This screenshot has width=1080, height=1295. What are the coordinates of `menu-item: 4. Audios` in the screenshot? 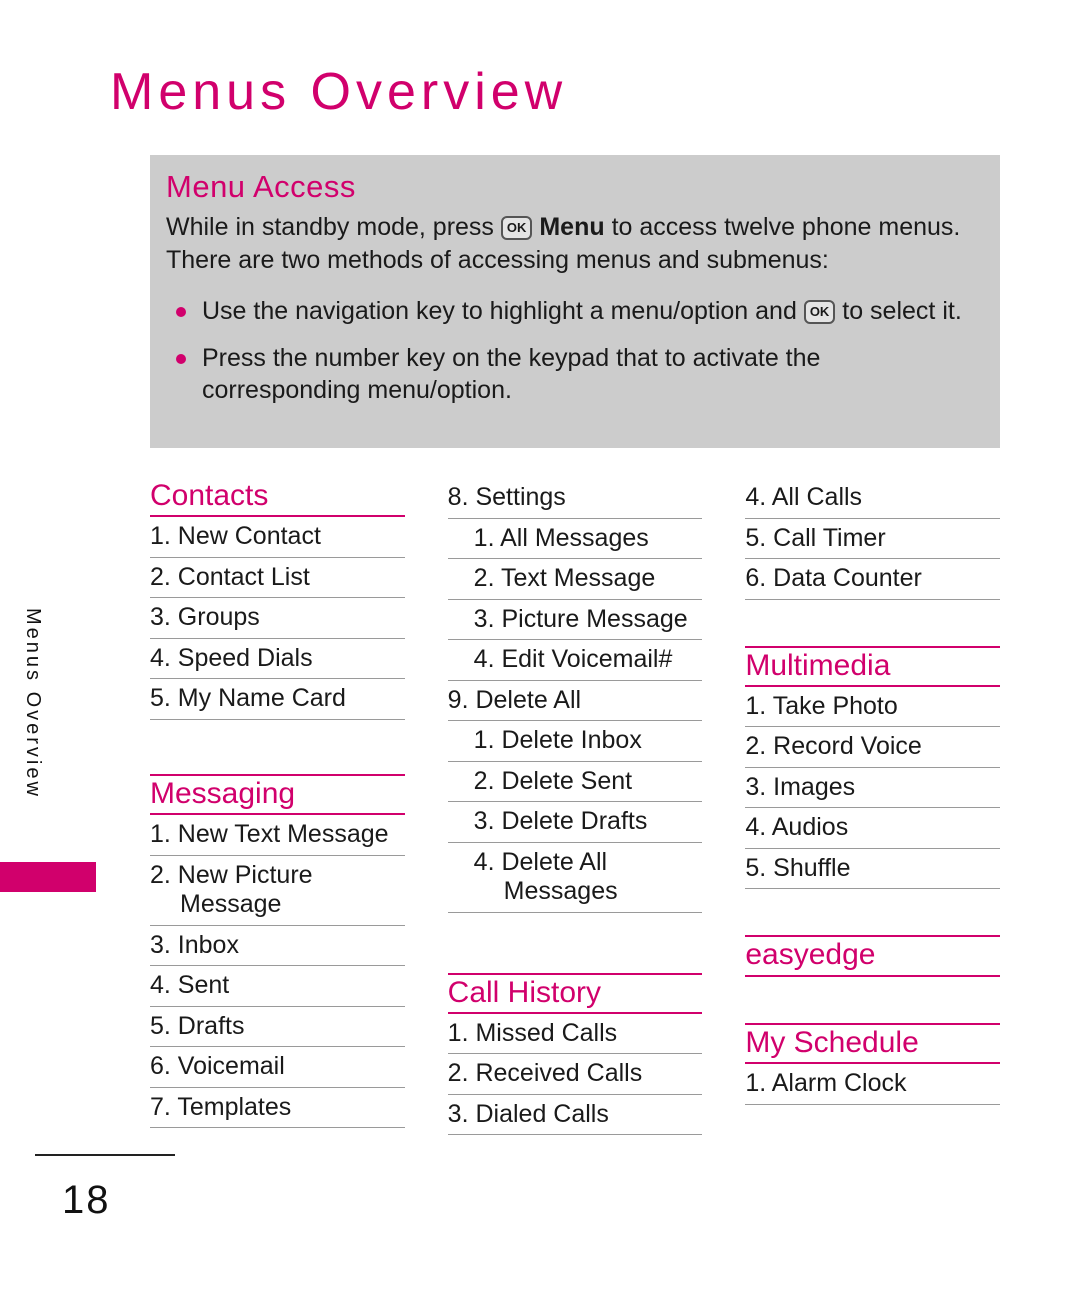 It's located at (873, 828).